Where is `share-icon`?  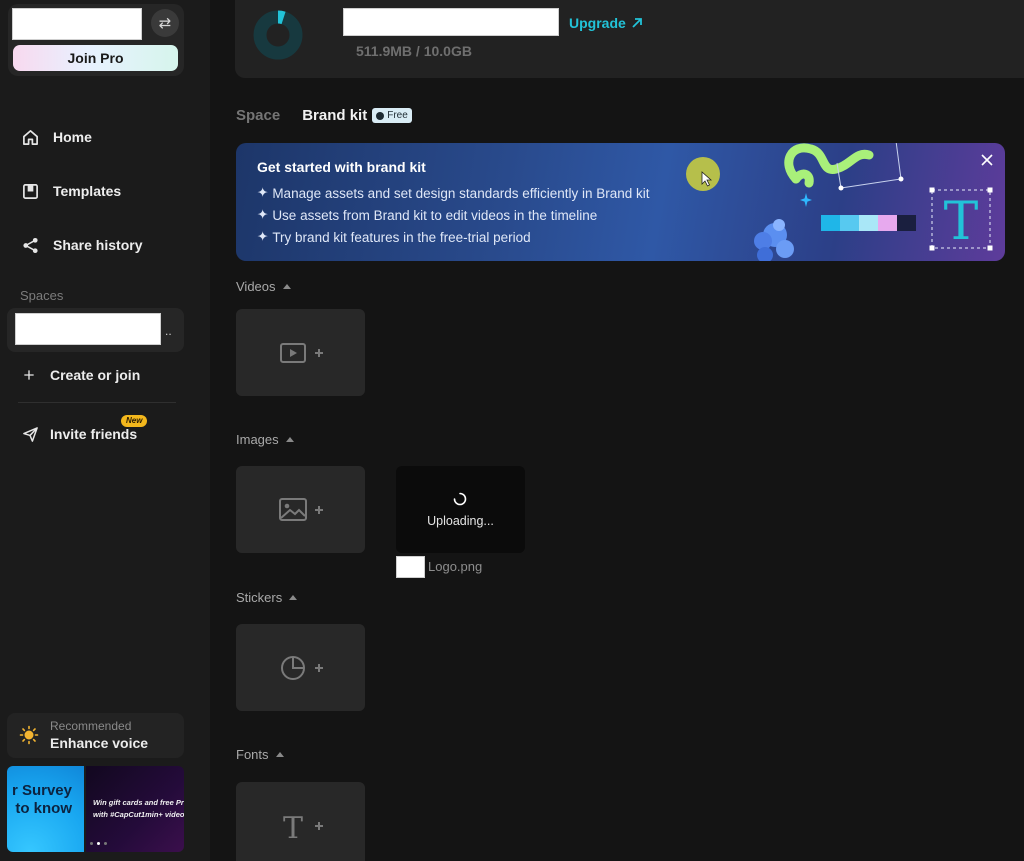
share-icon is located at coordinates (30, 245).